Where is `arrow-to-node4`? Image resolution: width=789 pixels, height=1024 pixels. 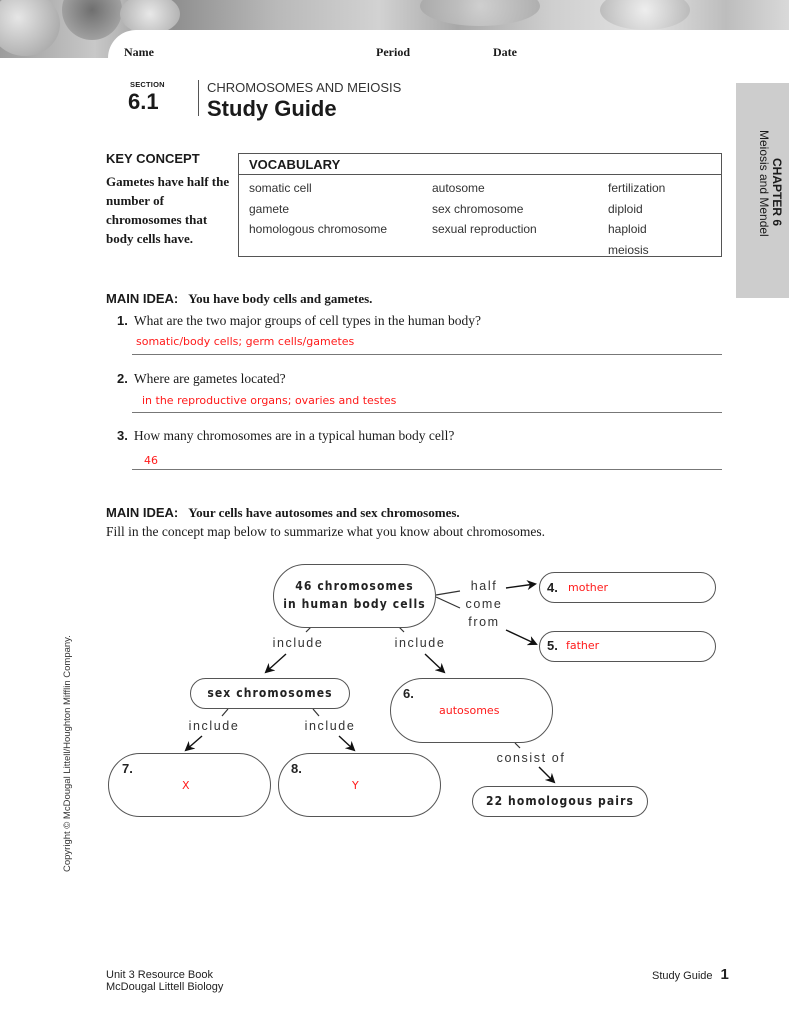
arrow-to-node4 is located at coordinates (521, 585).